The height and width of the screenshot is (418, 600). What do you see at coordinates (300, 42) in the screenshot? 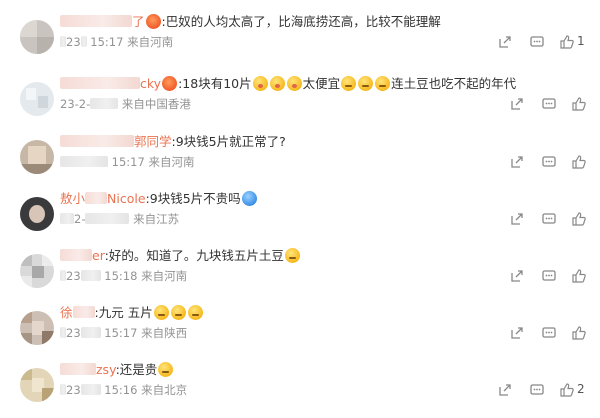
I see `comment-item: 了 :巴奴的人均太高了，比海底捞还高，比较不能理解 23 15:17 来自河南 1` at bounding box center [300, 42].